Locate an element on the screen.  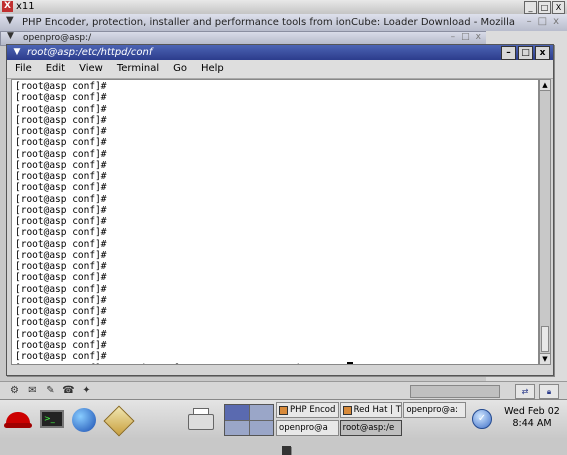
minimize-button: _ is located at coordinates (530, 7).